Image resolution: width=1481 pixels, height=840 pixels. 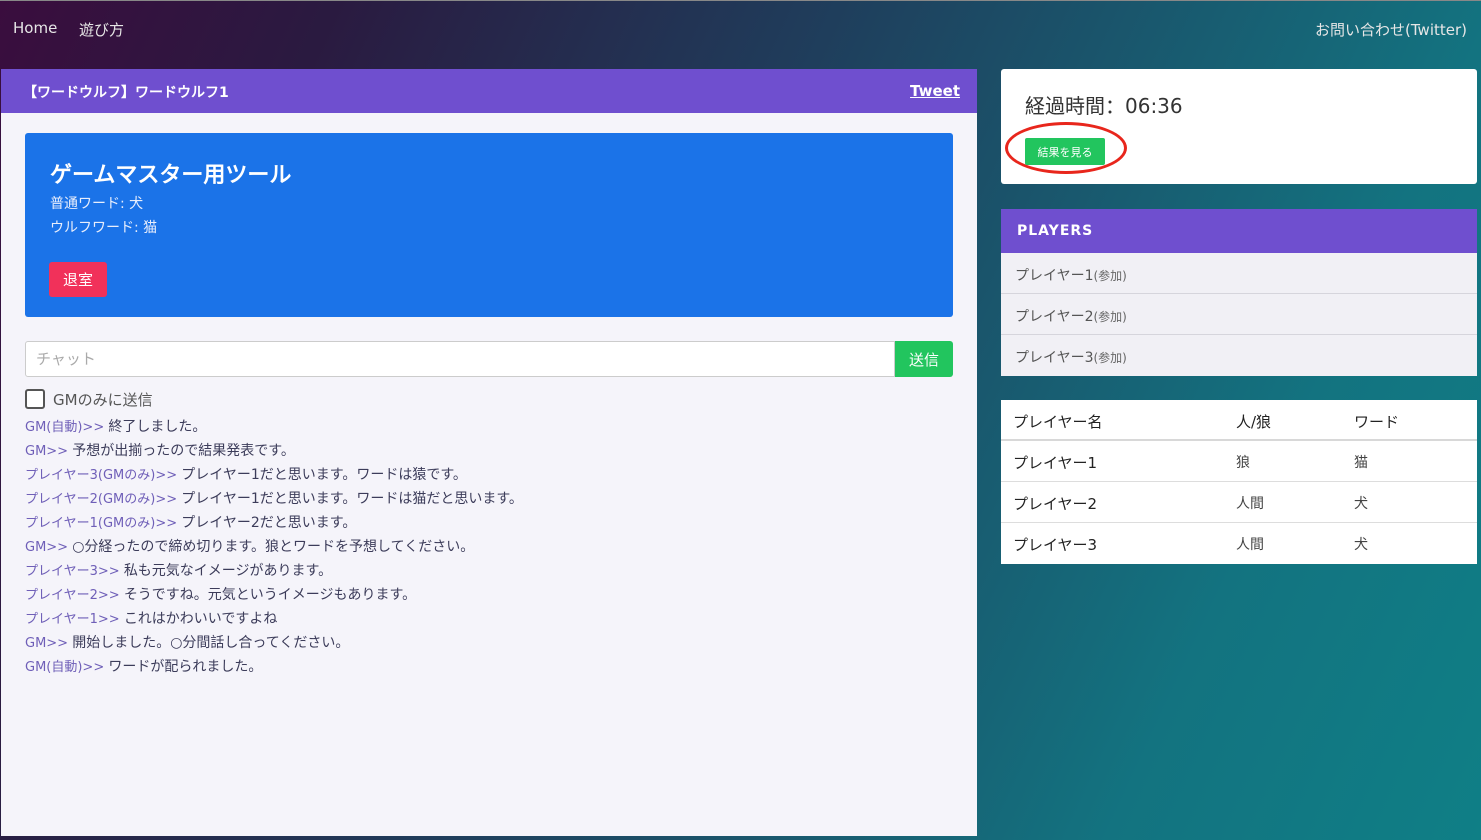 I want to click on cell-player: プレイヤー2, so click(x=1055, y=504).